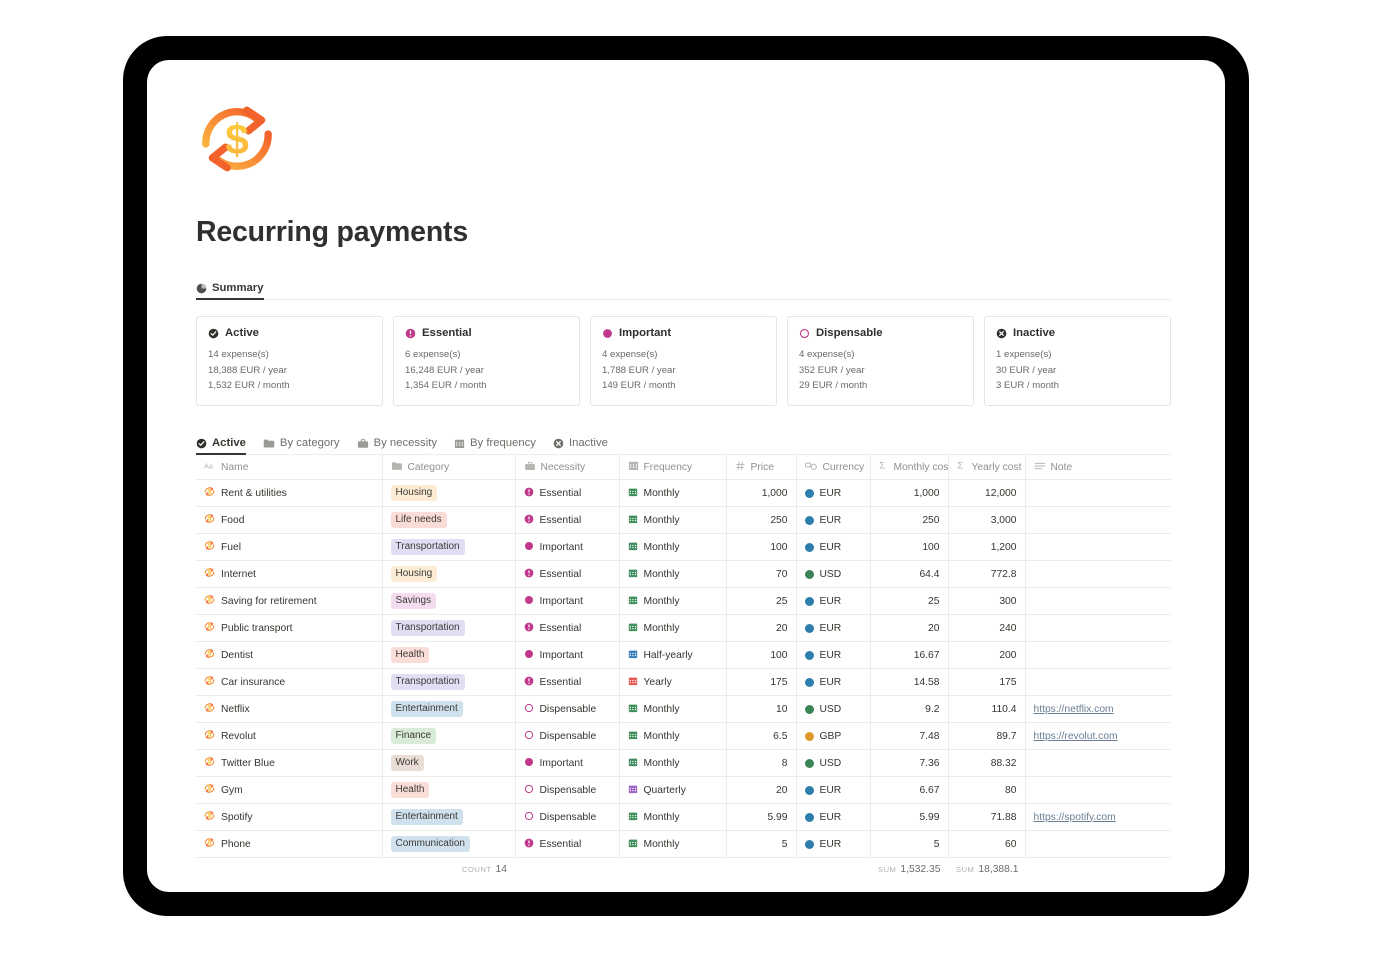 The height and width of the screenshot is (960, 1376). What do you see at coordinates (397, 445) in the screenshot?
I see `tab-by-necessity: By necessity` at bounding box center [397, 445].